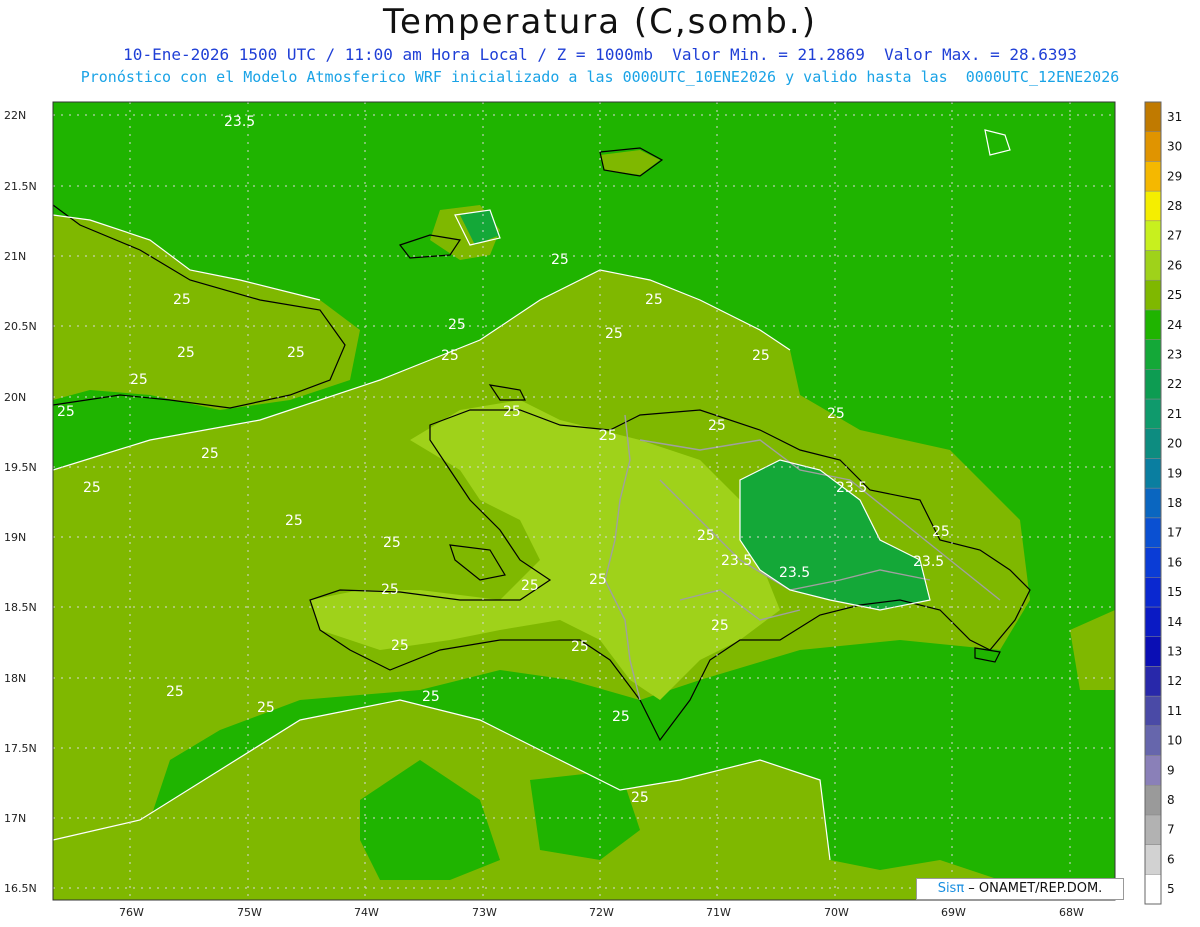  Describe the element at coordinates (15, 115) in the screenshot. I see `lat-label: 22N` at that location.